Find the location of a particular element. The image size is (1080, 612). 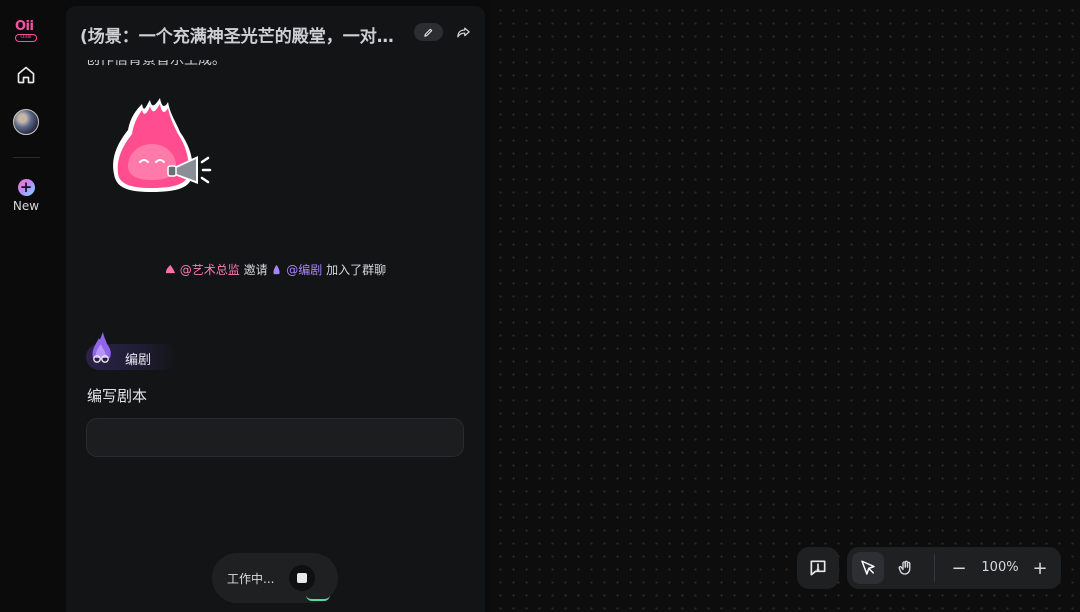

agent-name: 编剧 is located at coordinates (138, 360).